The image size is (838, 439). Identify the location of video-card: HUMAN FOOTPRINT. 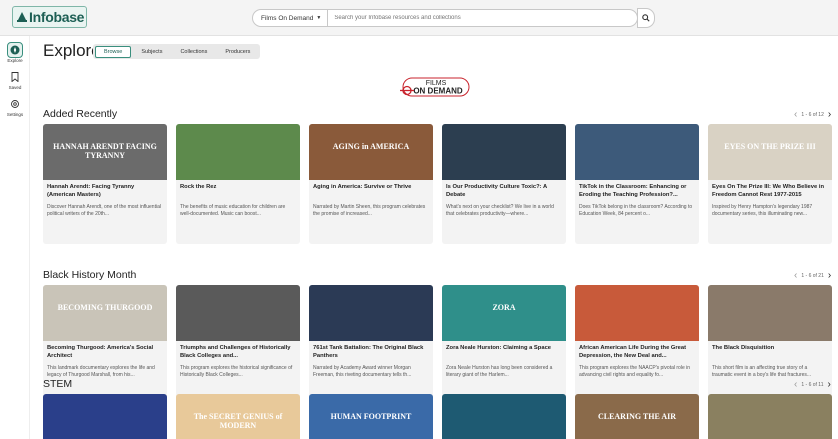
(371, 416).